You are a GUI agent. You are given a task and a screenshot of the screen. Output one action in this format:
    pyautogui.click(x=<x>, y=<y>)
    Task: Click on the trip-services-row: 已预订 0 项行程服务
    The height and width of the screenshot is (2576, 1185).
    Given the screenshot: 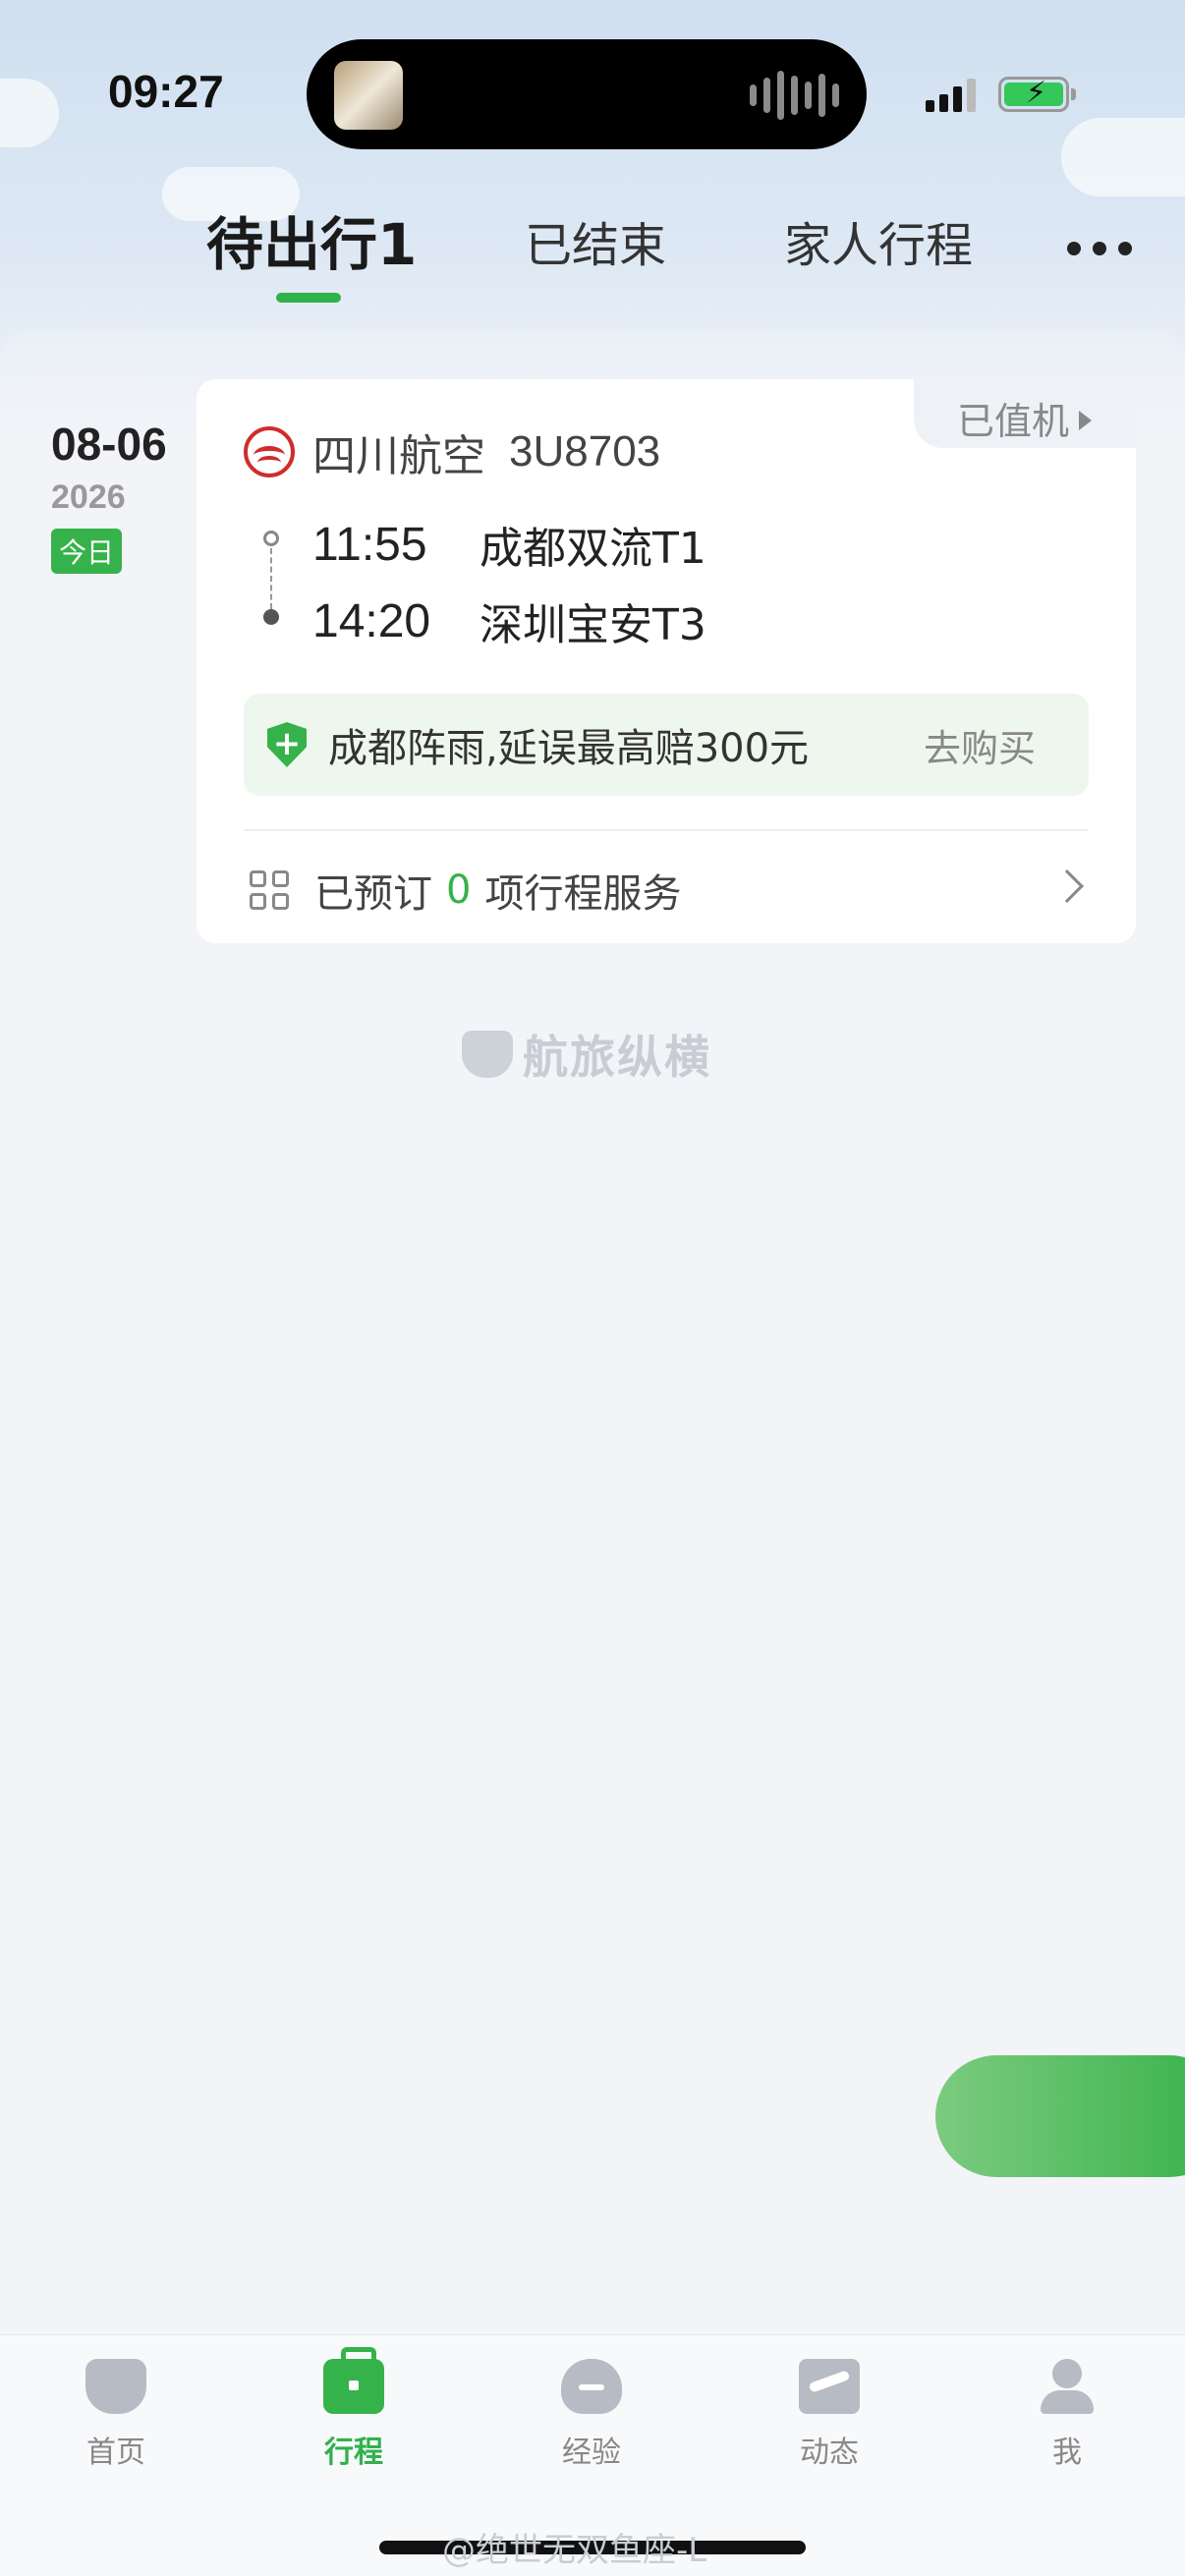 What is the action you would take?
    pyautogui.click(x=672, y=890)
    